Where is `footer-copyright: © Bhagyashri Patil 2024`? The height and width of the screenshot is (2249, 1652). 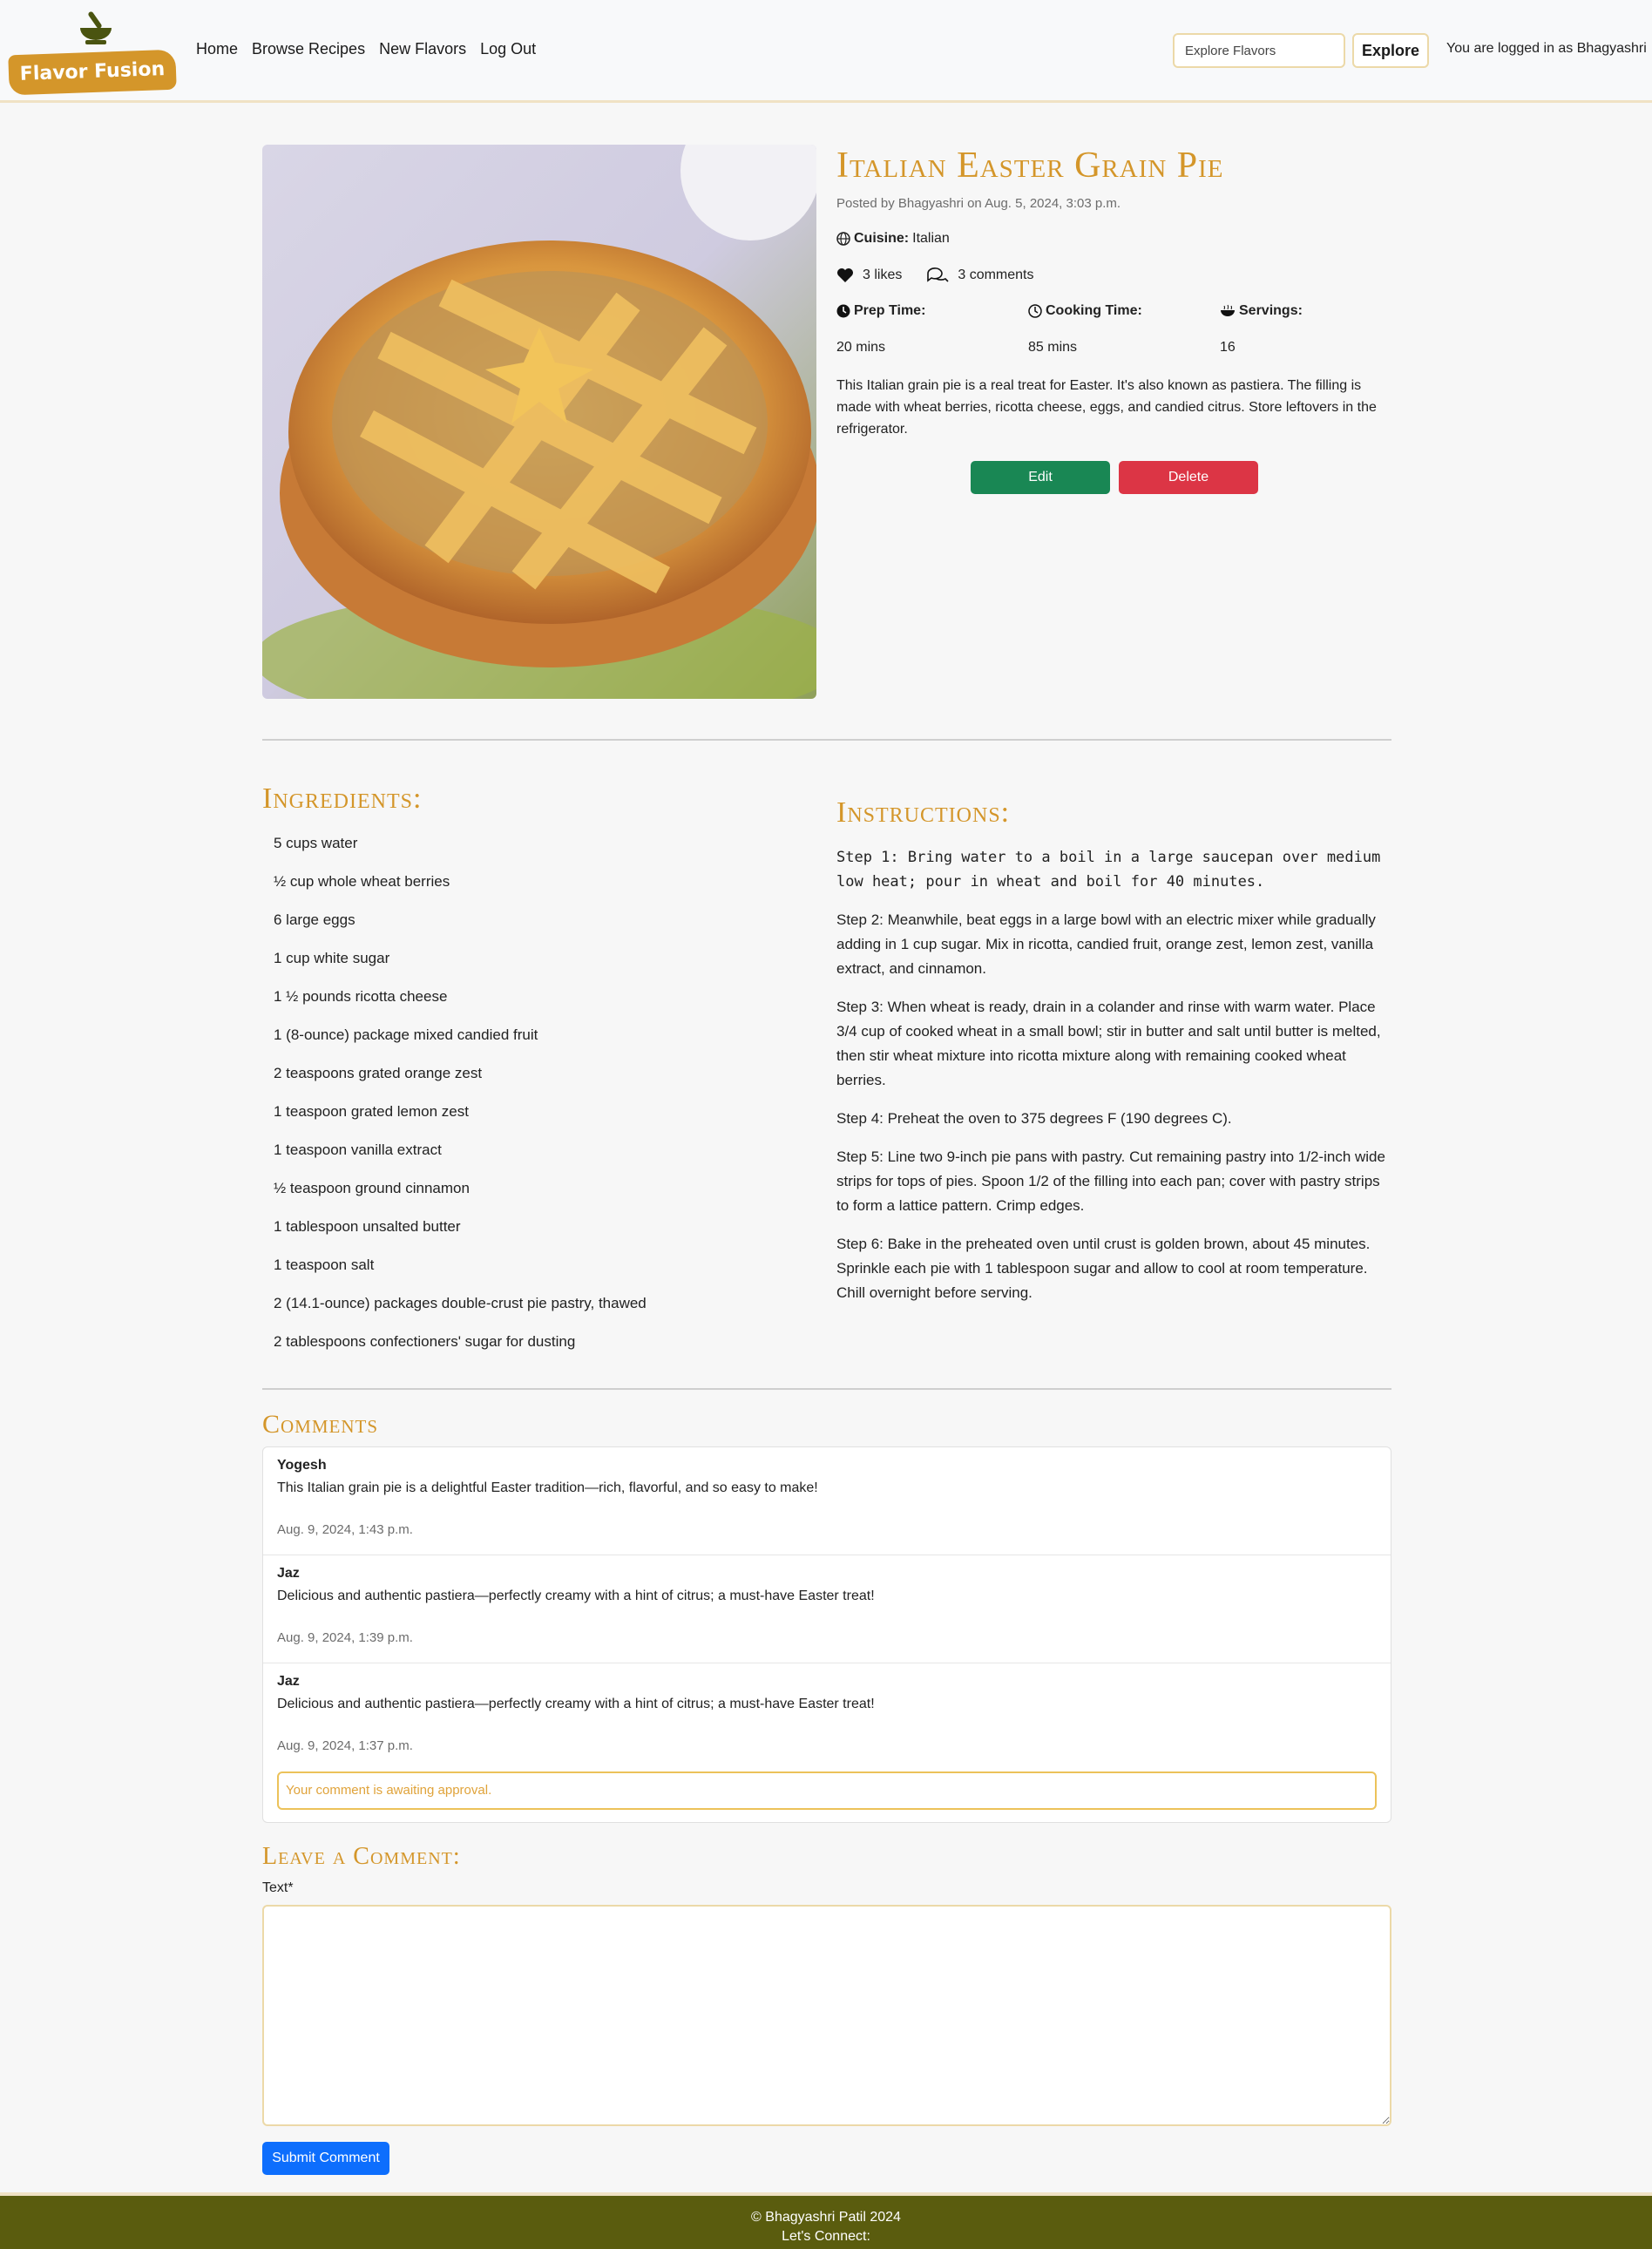
footer-copyright: © Bhagyashri Patil 2024 is located at coordinates (826, 2217).